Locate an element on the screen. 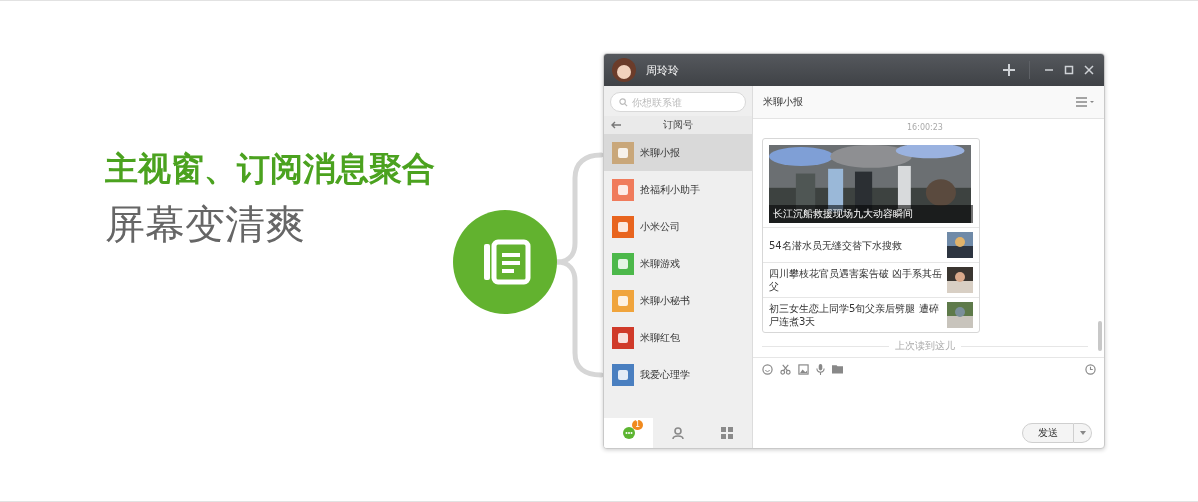 The width and height of the screenshot is (1198, 502). caret-icon is located at coordinates (1082, 433).